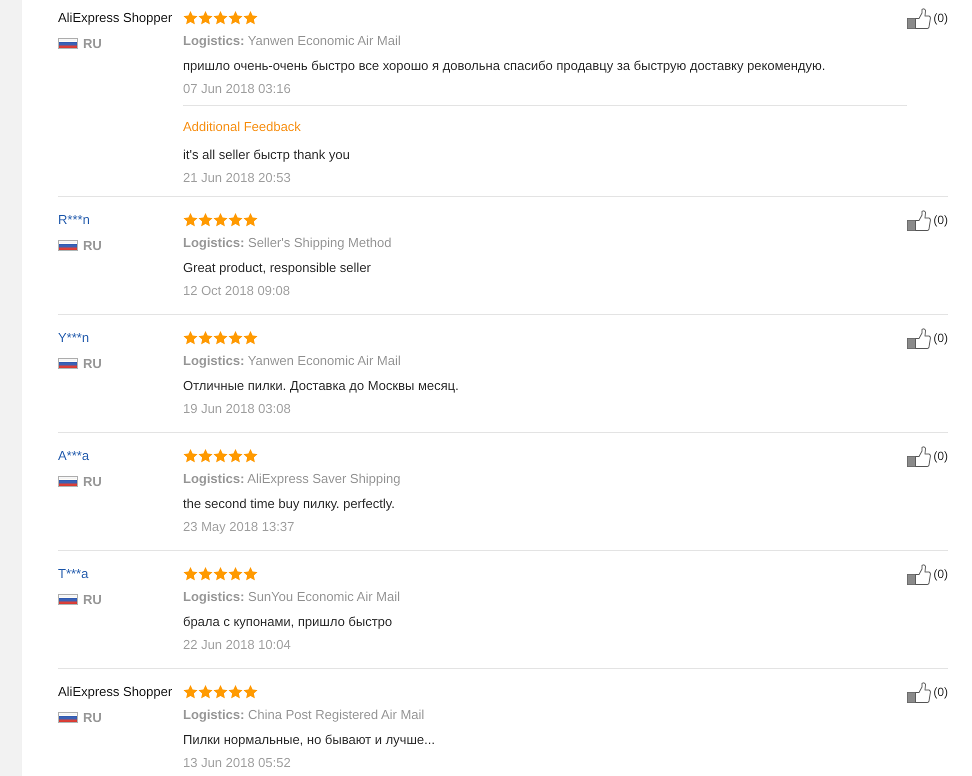  I want to click on logistics-info: Logistics: AliExpress Saver Shipping, so click(292, 479).